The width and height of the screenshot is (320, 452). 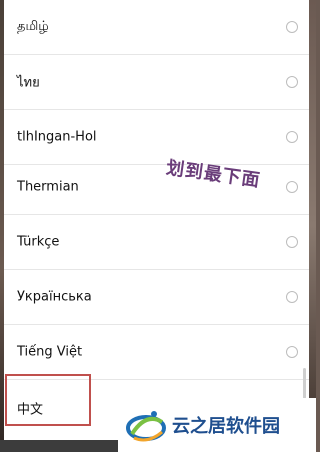 I want to click on photo-frame-right, so click(x=312, y=226).